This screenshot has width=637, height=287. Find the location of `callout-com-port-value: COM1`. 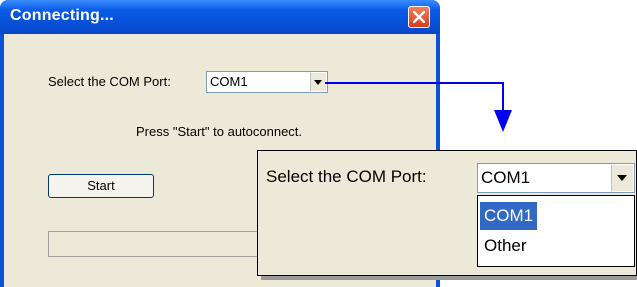

callout-com-port-value: COM1 is located at coordinates (506, 177).